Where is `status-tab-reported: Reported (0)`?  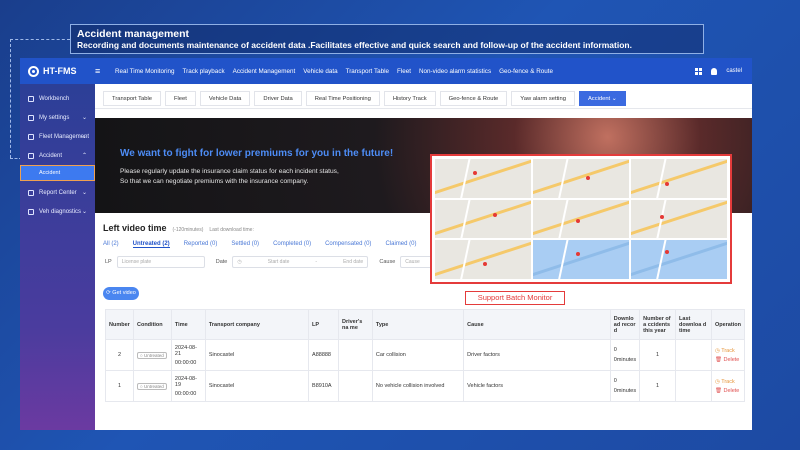
status-tab-reported: Reported (0) is located at coordinates (201, 244).